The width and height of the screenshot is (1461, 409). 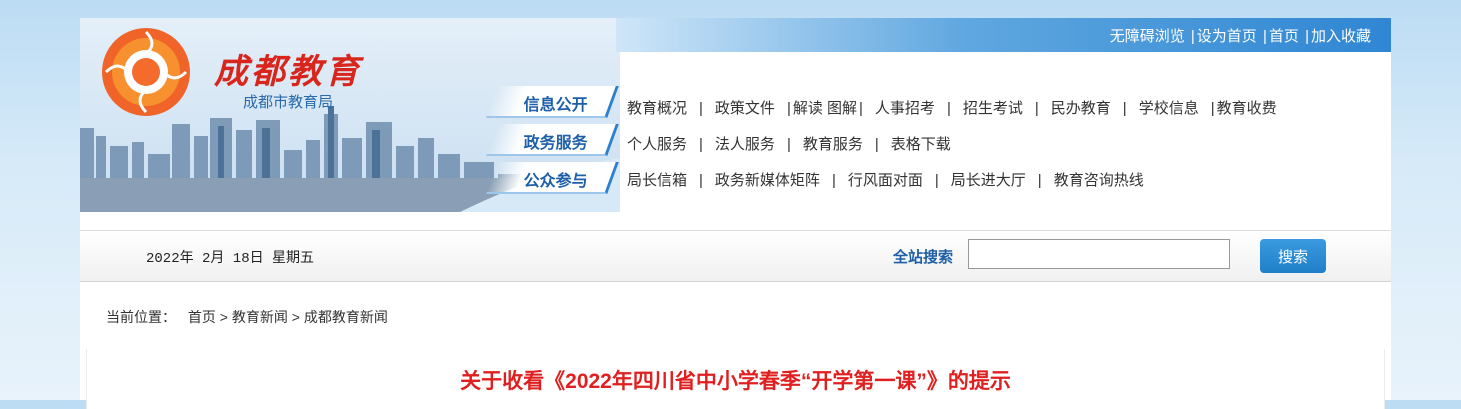 I want to click on search-button: 搜索, so click(x=1293, y=256).